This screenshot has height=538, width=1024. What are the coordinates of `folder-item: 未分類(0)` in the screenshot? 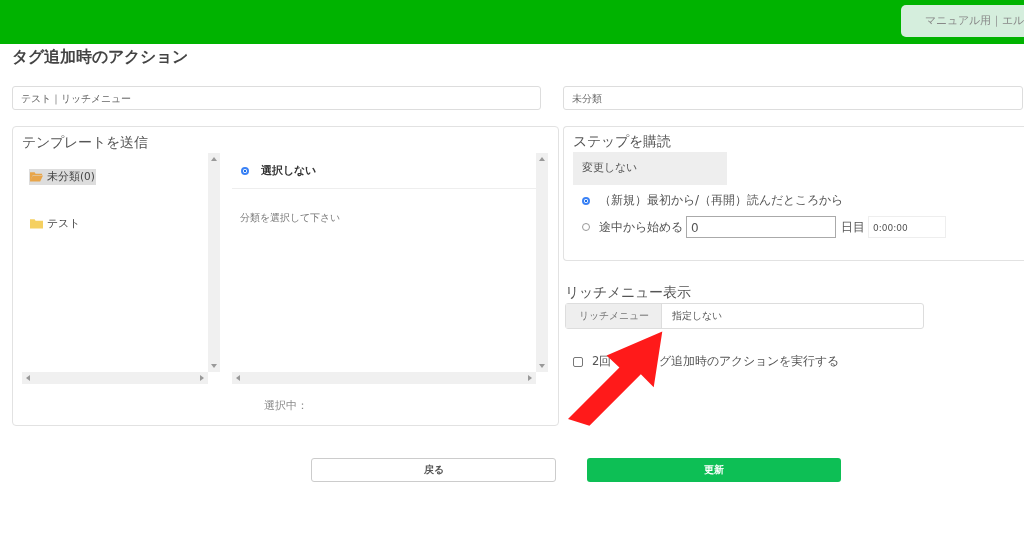 It's located at (62, 176).